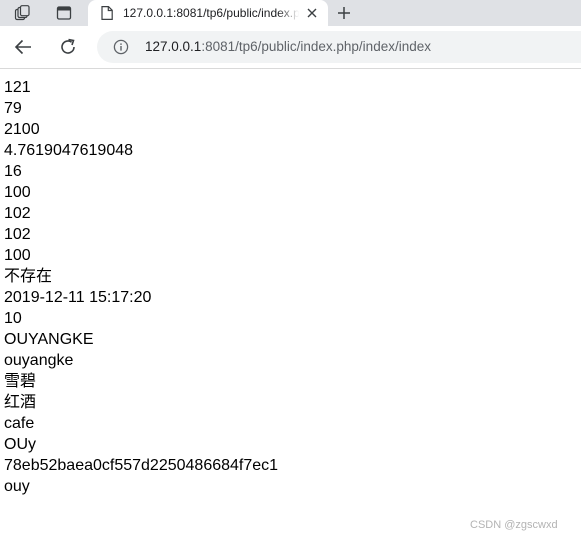 The width and height of the screenshot is (581, 543). Describe the element at coordinates (17, 486) in the screenshot. I see `output-line: ouy` at that location.